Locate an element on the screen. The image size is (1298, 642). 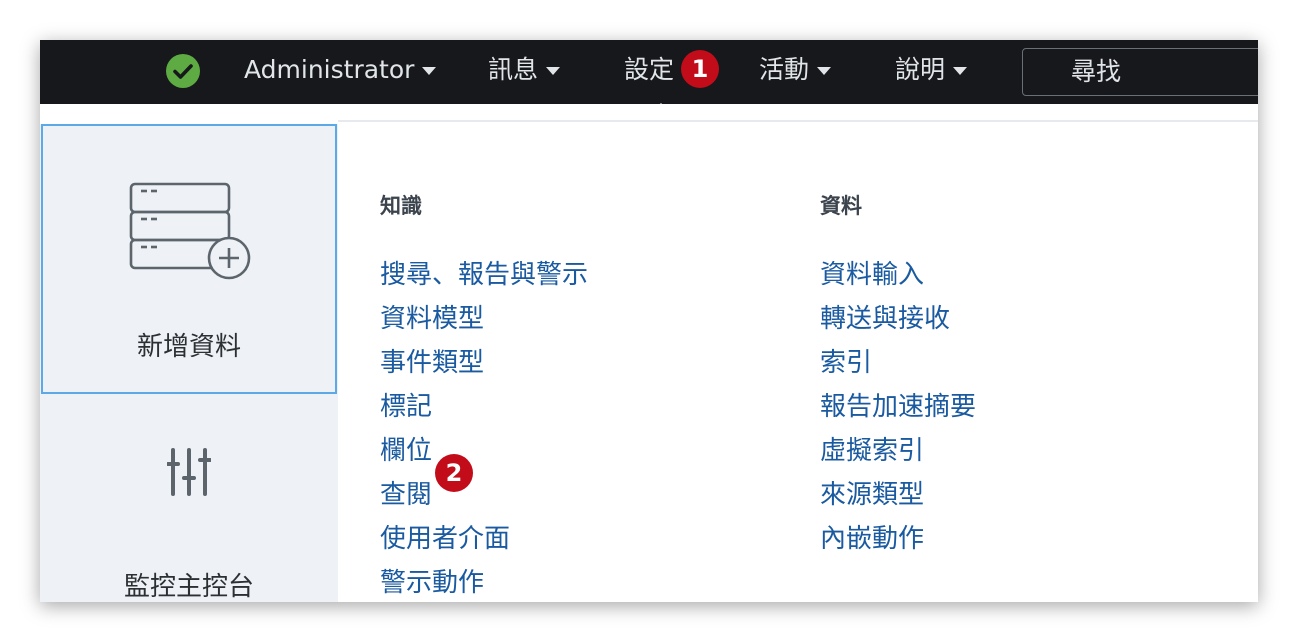
knowledge-section-header: 知識 is located at coordinates (401, 206).